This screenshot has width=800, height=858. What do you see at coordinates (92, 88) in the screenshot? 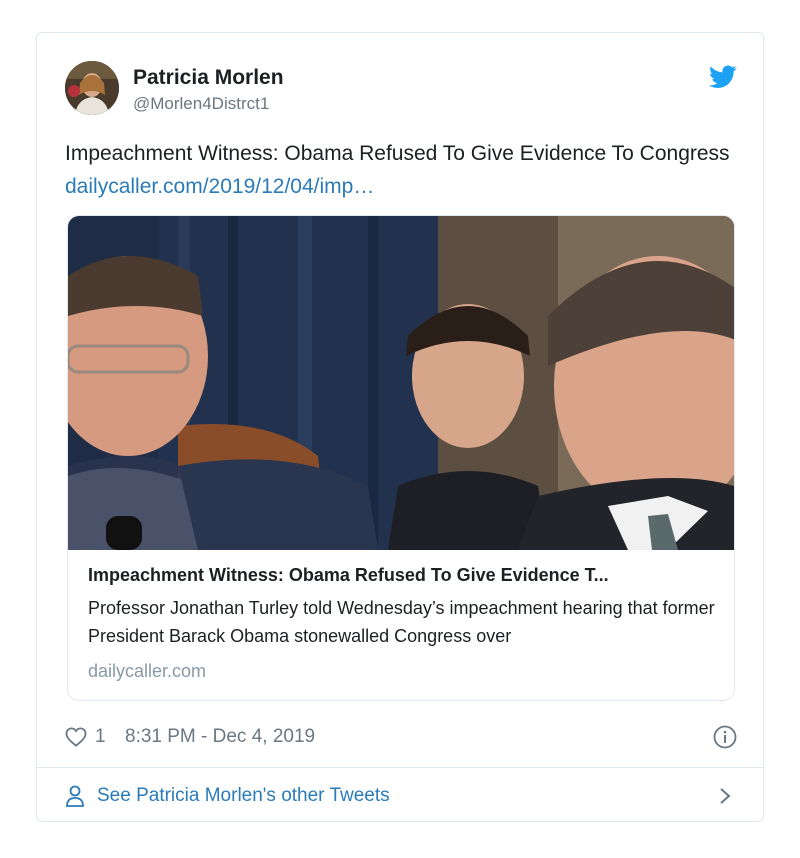
I see `avatar` at bounding box center [92, 88].